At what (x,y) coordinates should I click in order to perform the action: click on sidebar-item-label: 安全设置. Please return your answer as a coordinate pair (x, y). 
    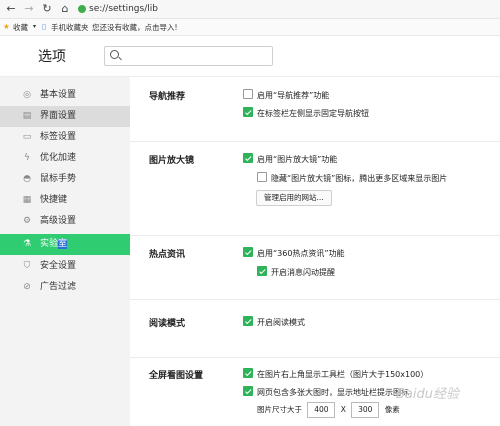
    Looking at the image, I should click on (58, 266).